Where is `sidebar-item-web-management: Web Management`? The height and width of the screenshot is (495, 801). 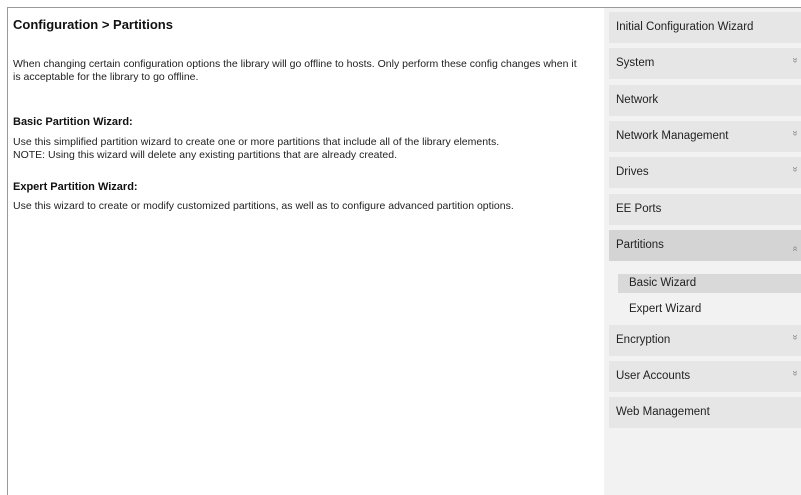 sidebar-item-web-management: Web Management is located at coordinates (705, 412).